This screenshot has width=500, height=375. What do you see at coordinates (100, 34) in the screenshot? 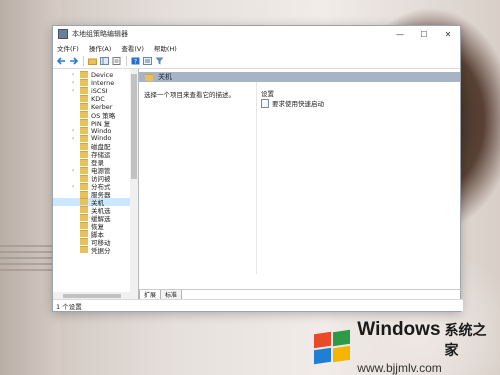
I see `window-title: 本地组策略编辑器` at bounding box center [100, 34].